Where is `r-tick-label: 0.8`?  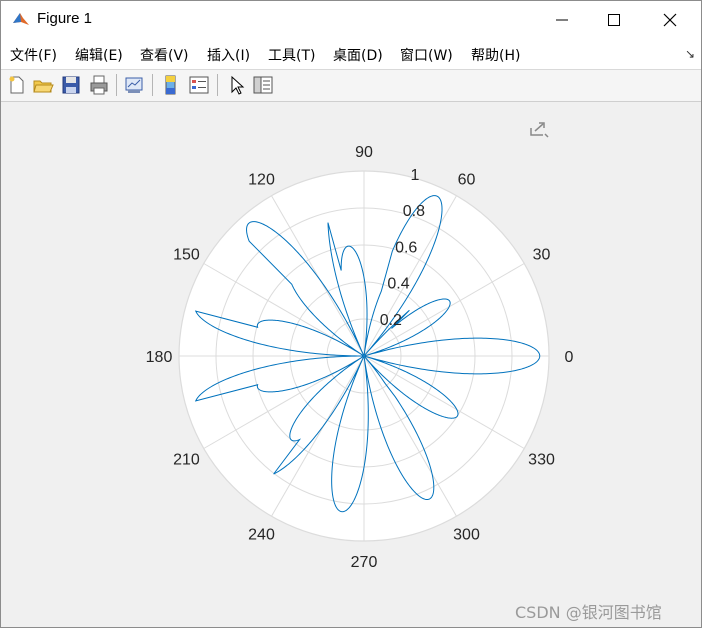
r-tick-label: 0.8 is located at coordinates (414, 211).